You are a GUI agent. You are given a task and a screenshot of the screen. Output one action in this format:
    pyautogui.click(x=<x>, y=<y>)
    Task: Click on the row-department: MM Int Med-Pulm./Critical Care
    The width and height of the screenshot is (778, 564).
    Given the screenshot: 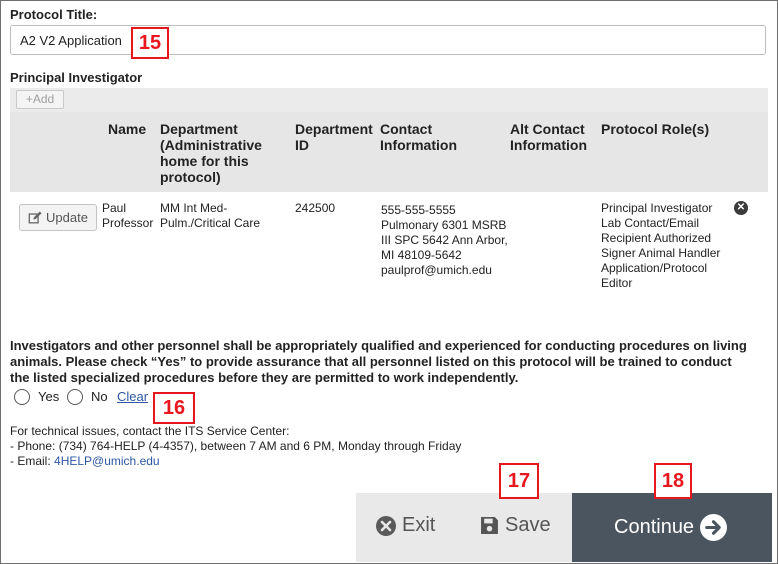 What is the action you would take?
    pyautogui.click(x=210, y=215)
    